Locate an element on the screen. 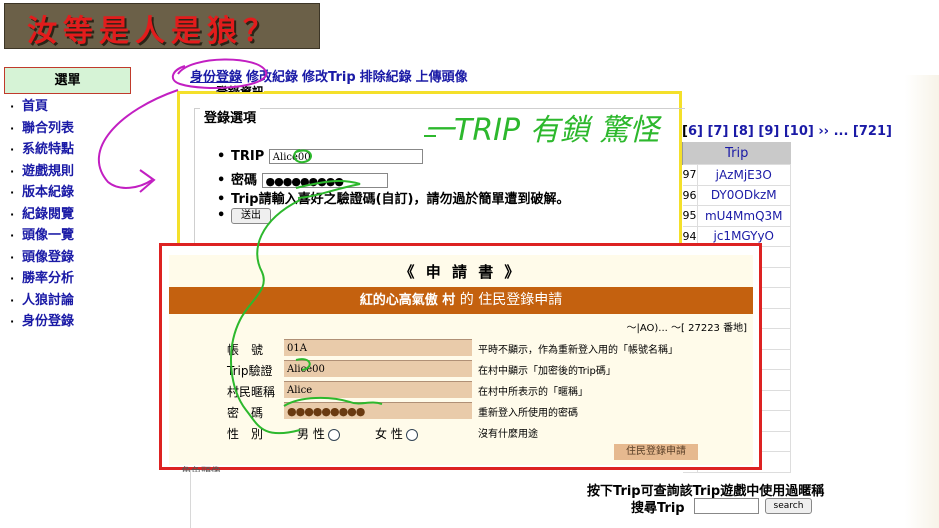  sidebar-item-discussion: · 人狼討論 is located at coordinates (42, 302).